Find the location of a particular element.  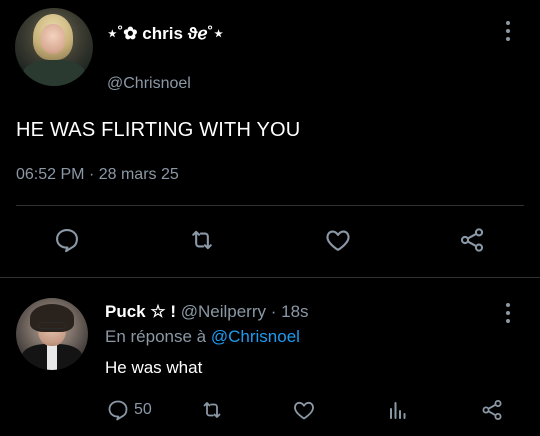

main-tweet-text: HE WAS FLIRTING WITH YOU is located at coordinates (158, 130).